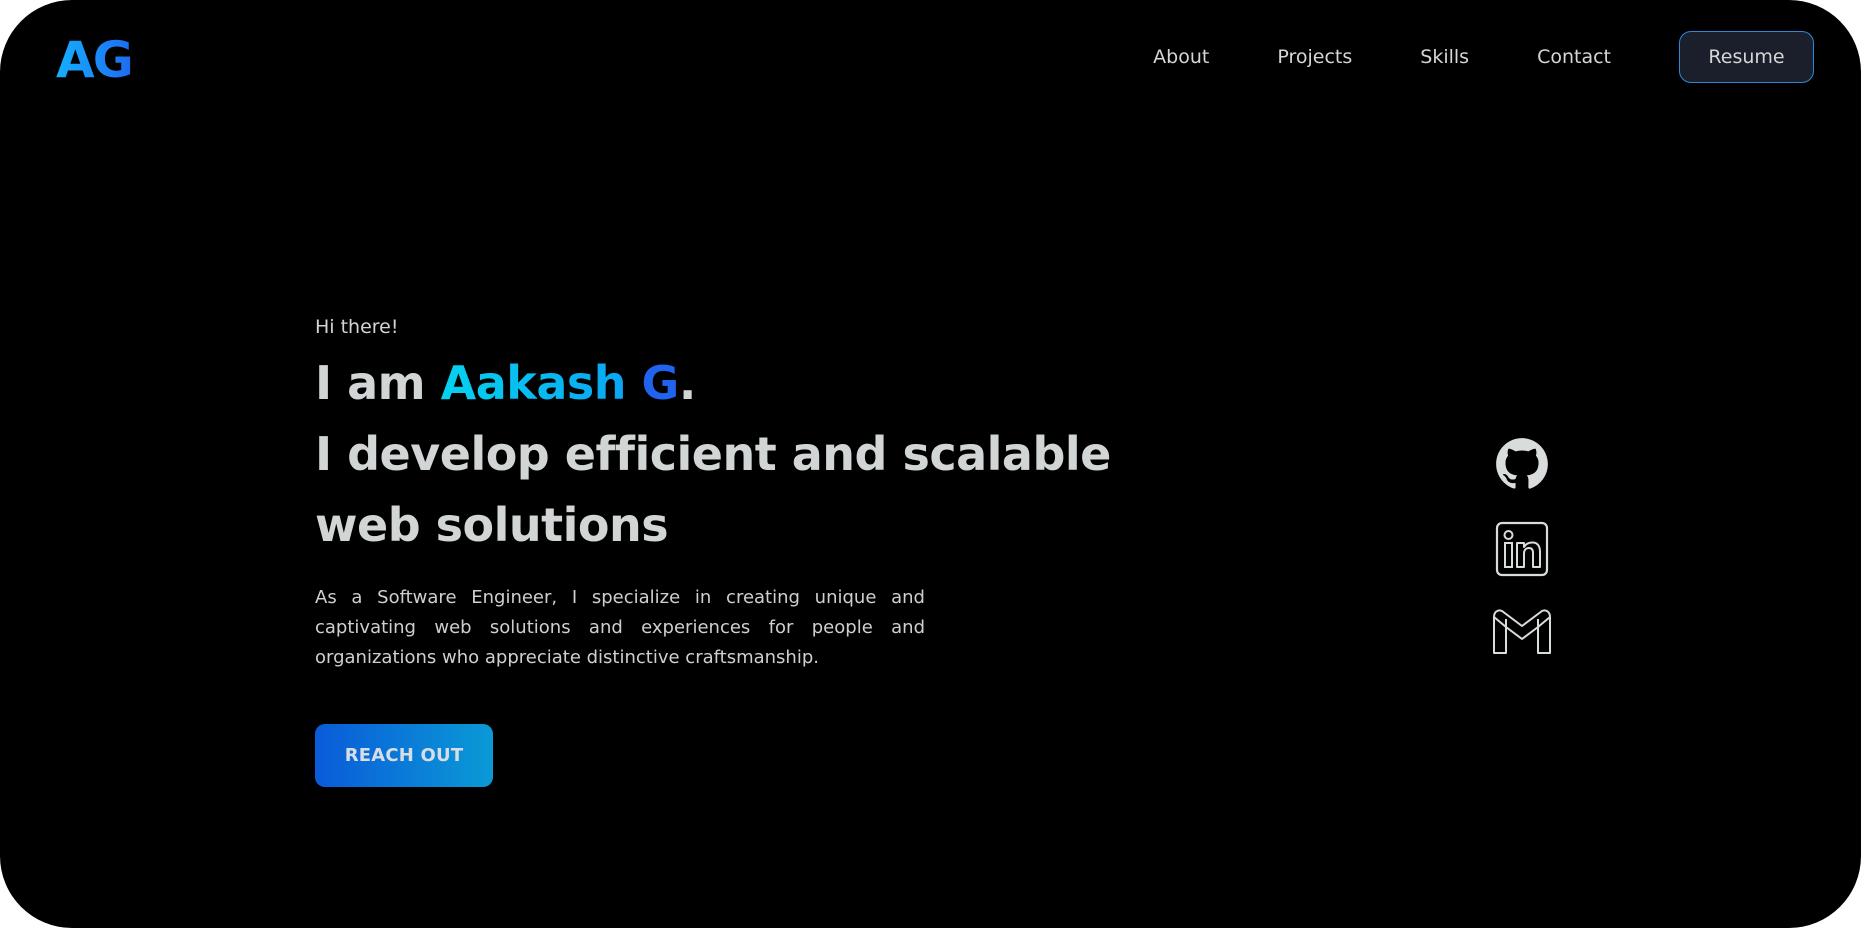 The image size is (1861, 928). I want to click on headline-line-1: I am Aakash G., so click(715, 383).